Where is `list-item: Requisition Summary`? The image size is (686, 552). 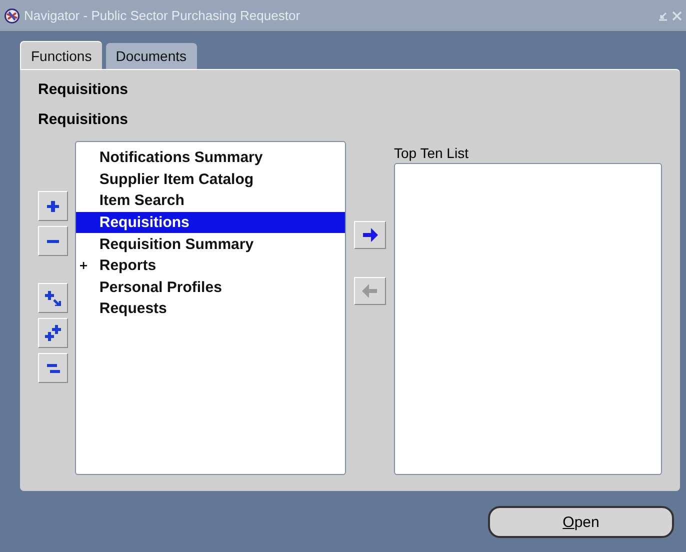 list-item: Requisition Summary is located at coordinates (210, 244).